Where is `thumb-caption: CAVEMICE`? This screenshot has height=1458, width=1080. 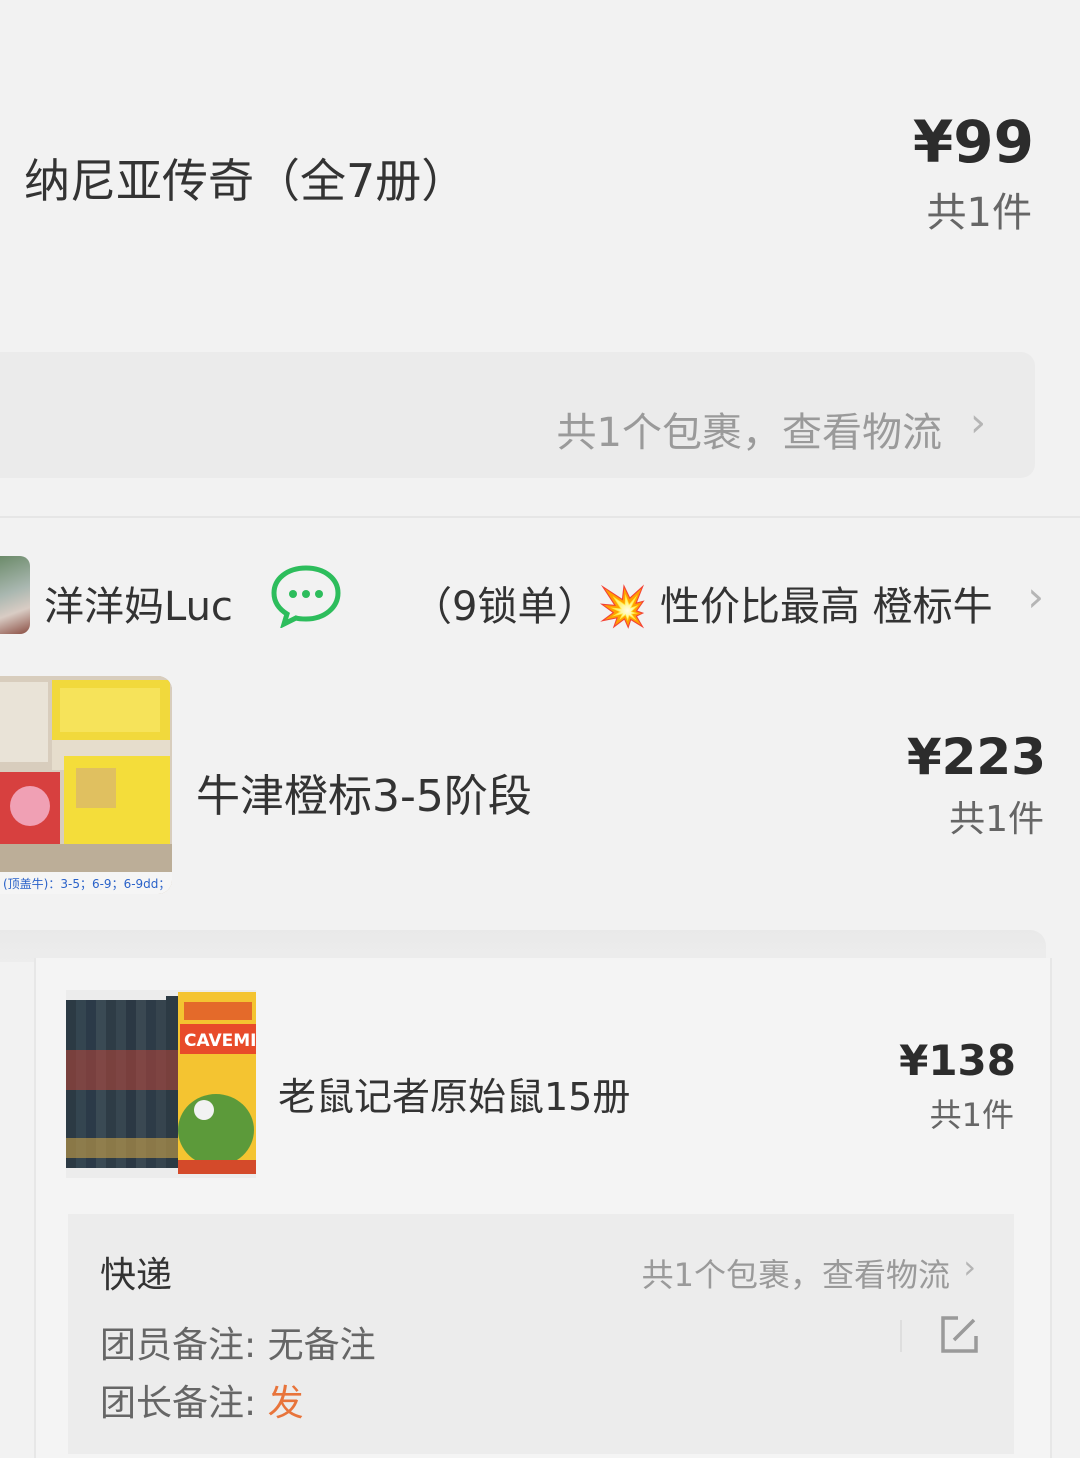
thumb-caption: CAVEMICE is located at coordinates (220, 1041).